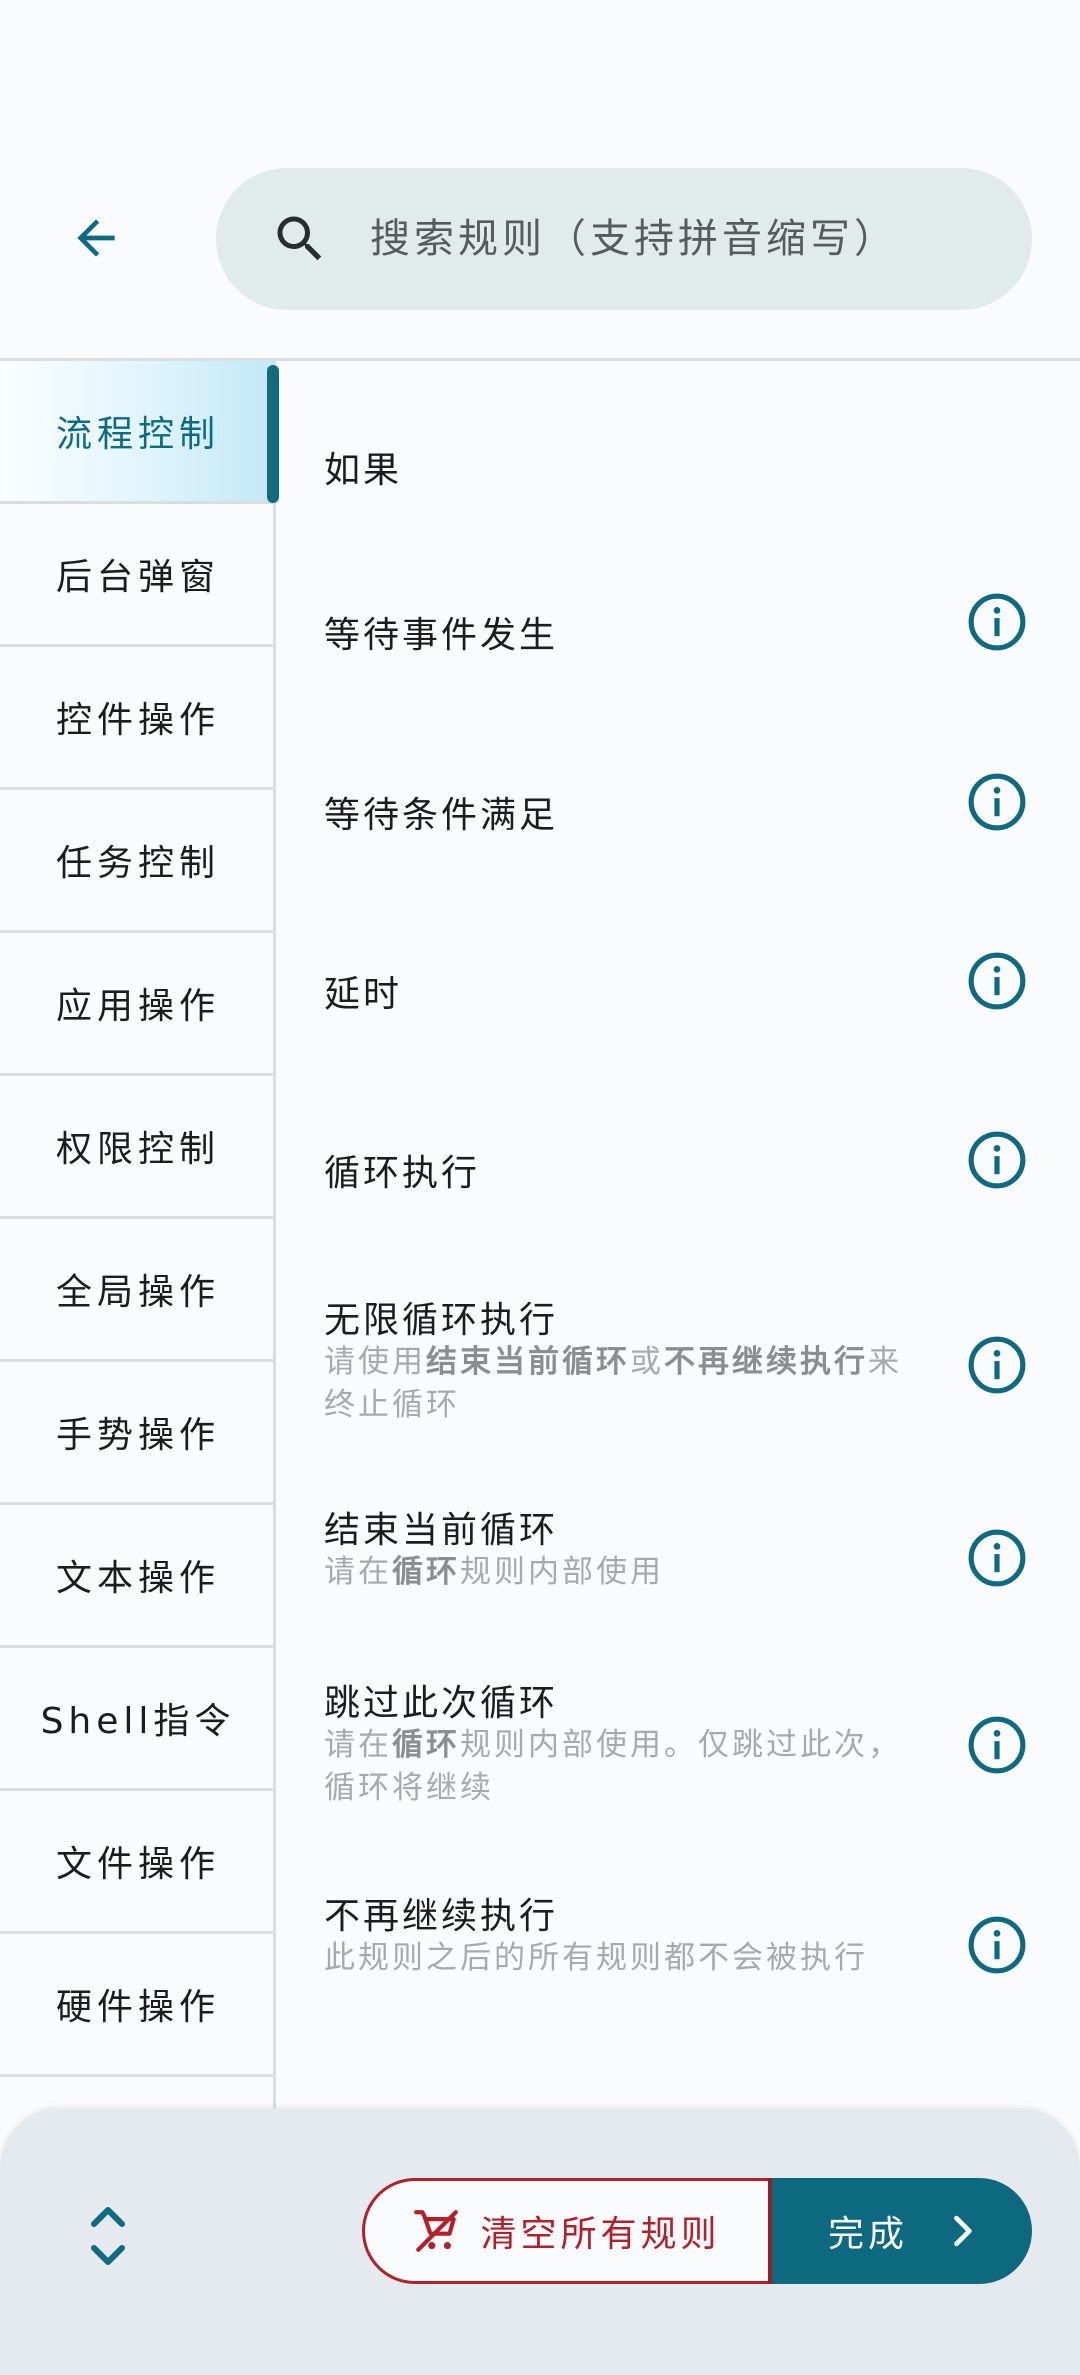 This screenshot has width=1080, height=2375. I want to click on sidebar-item-label: 后台弹窗, so click(137, 577).